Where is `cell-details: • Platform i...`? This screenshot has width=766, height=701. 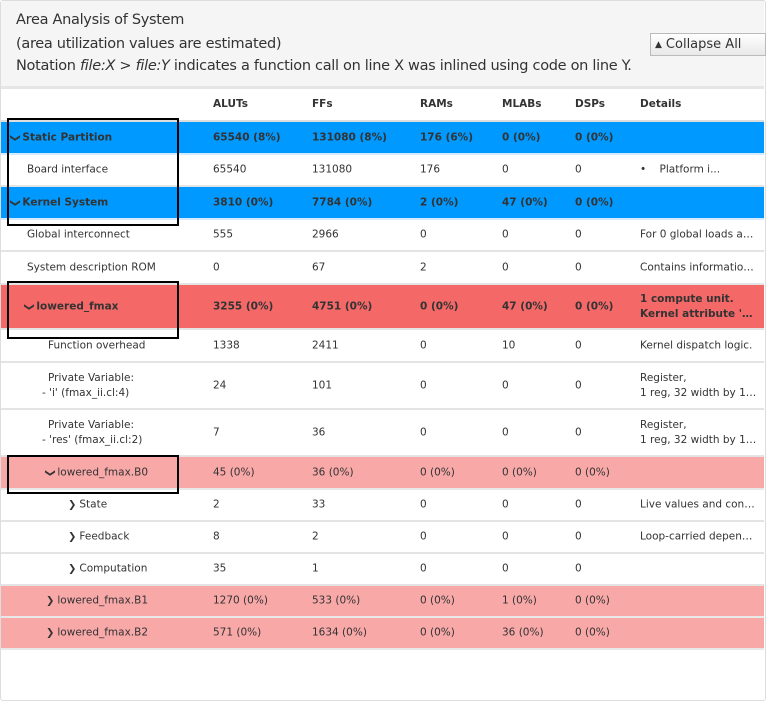
cell-details: • Platform i... is located at coordinates (699, 170).